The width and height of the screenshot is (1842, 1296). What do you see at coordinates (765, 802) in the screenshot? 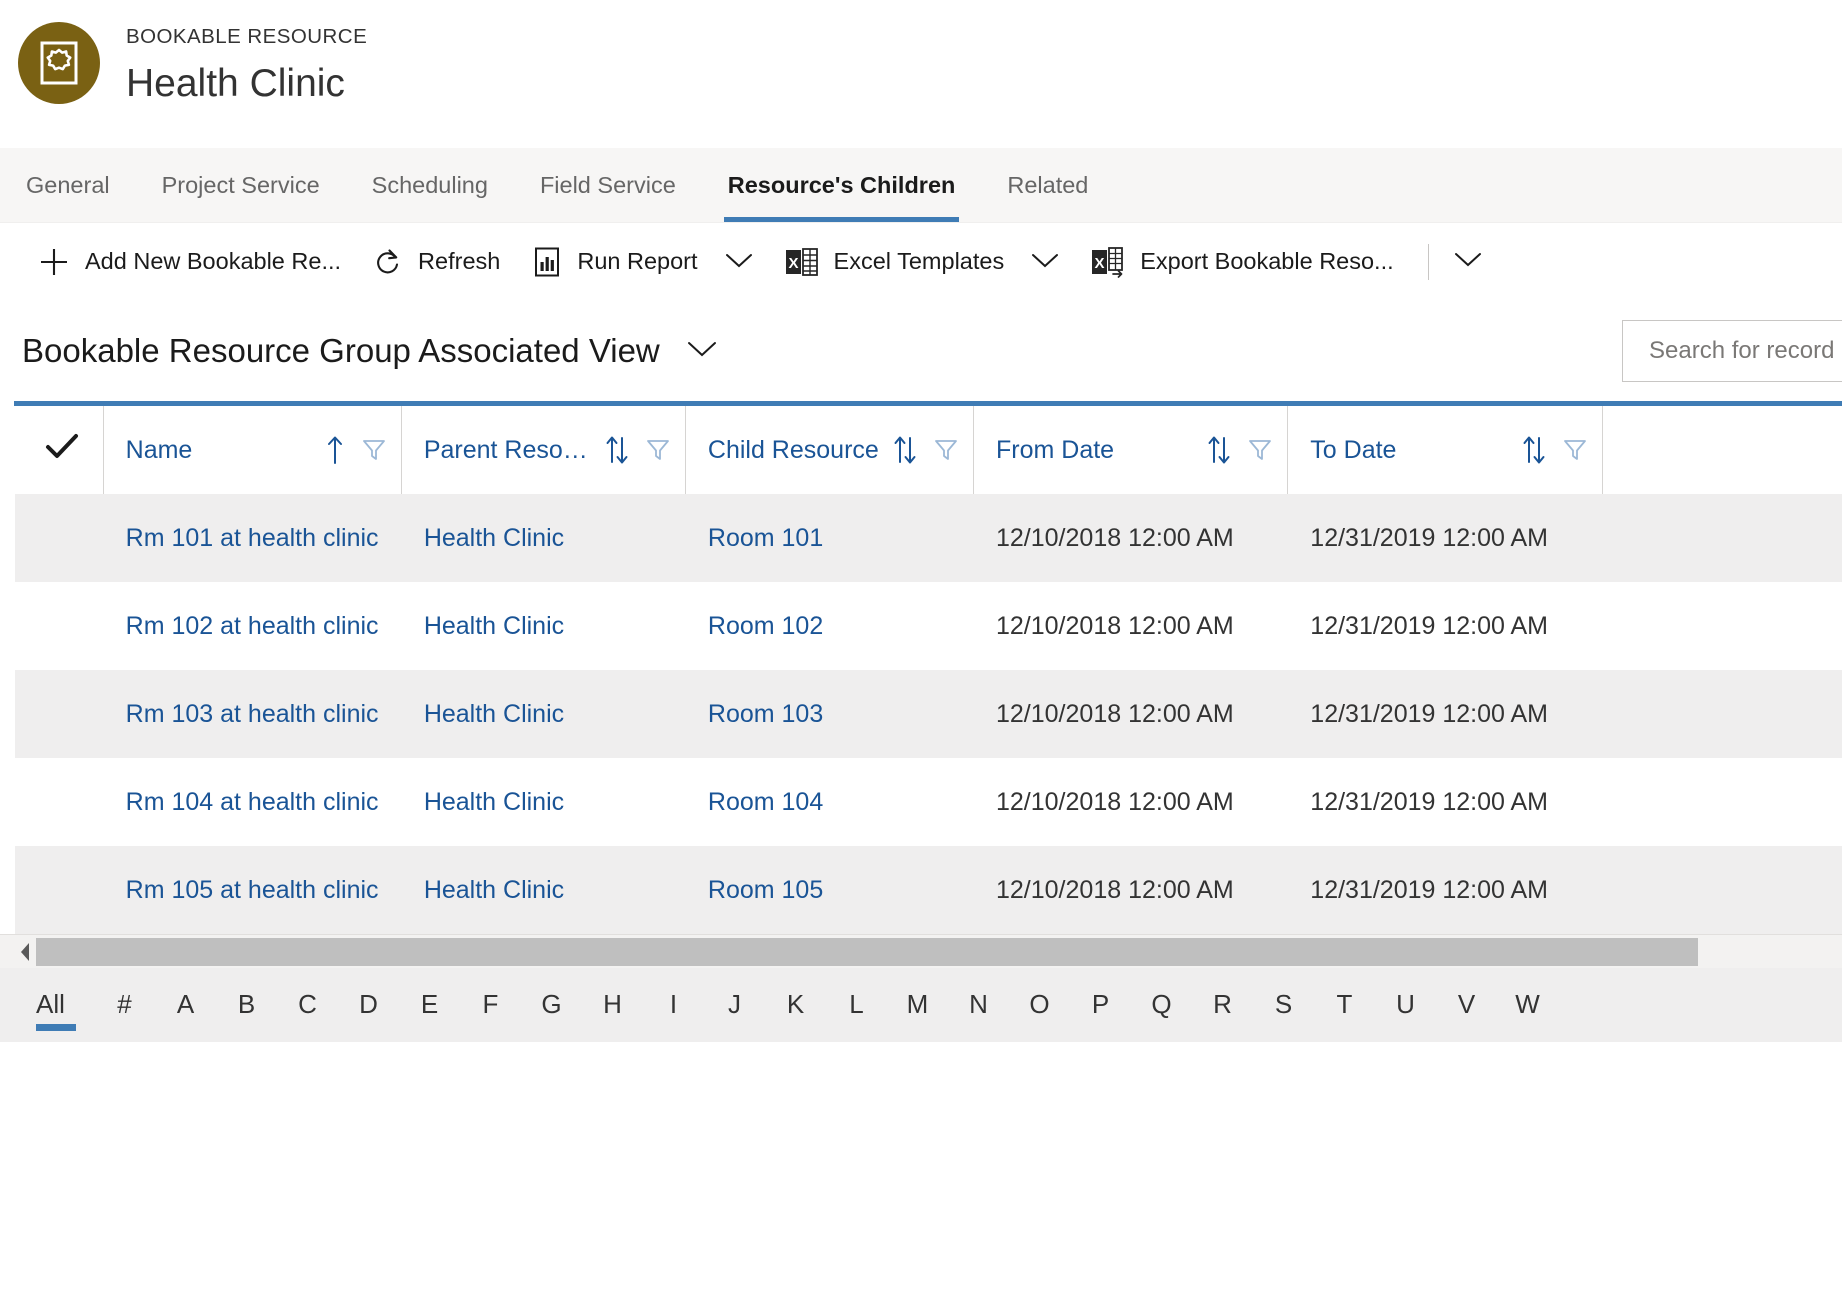
I see `record-link: Room 104` at bounding box center [765, 802].